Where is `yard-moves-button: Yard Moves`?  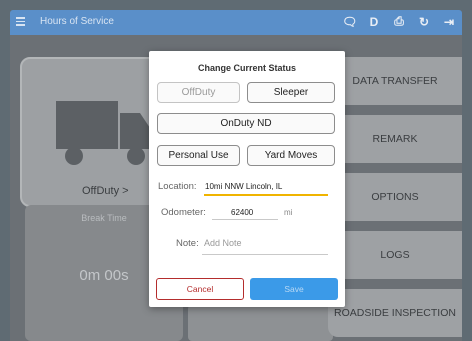 yard-moves-button: Yard Moves is located at coordinates (291, 155).